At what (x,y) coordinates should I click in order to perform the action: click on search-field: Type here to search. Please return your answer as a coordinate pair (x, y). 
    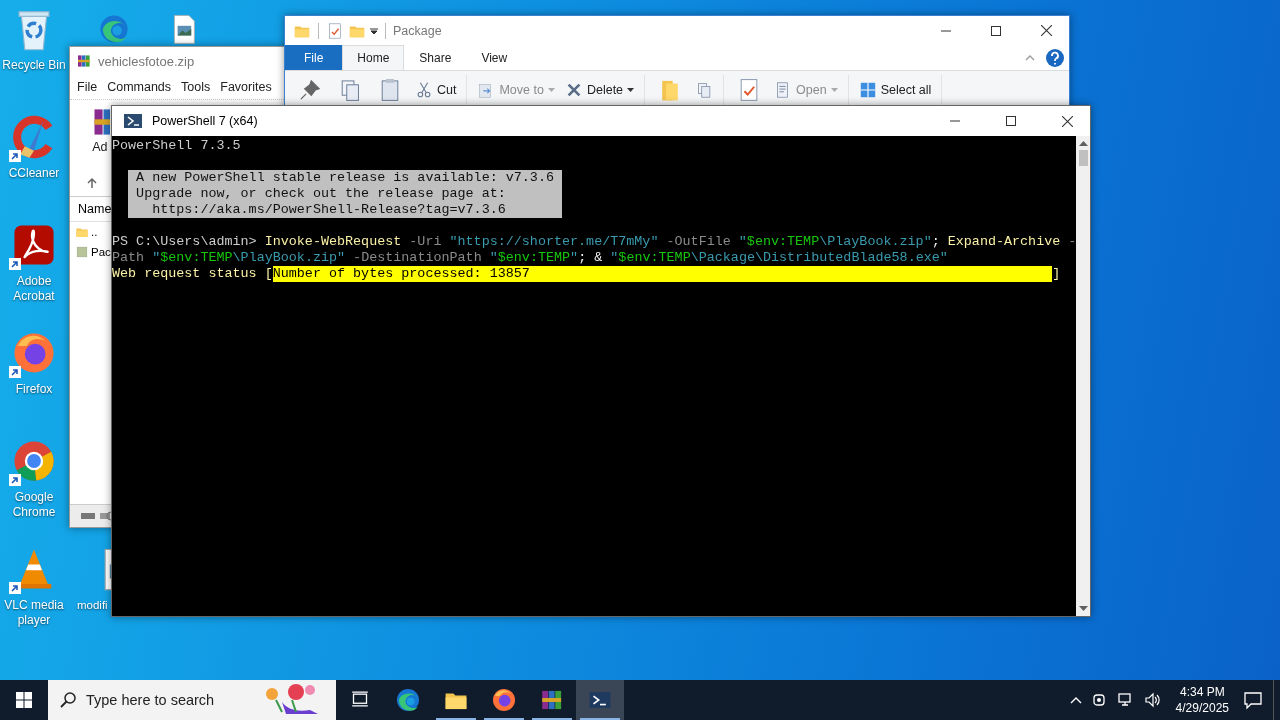
    Looking at the image, I should click on (169, 700).